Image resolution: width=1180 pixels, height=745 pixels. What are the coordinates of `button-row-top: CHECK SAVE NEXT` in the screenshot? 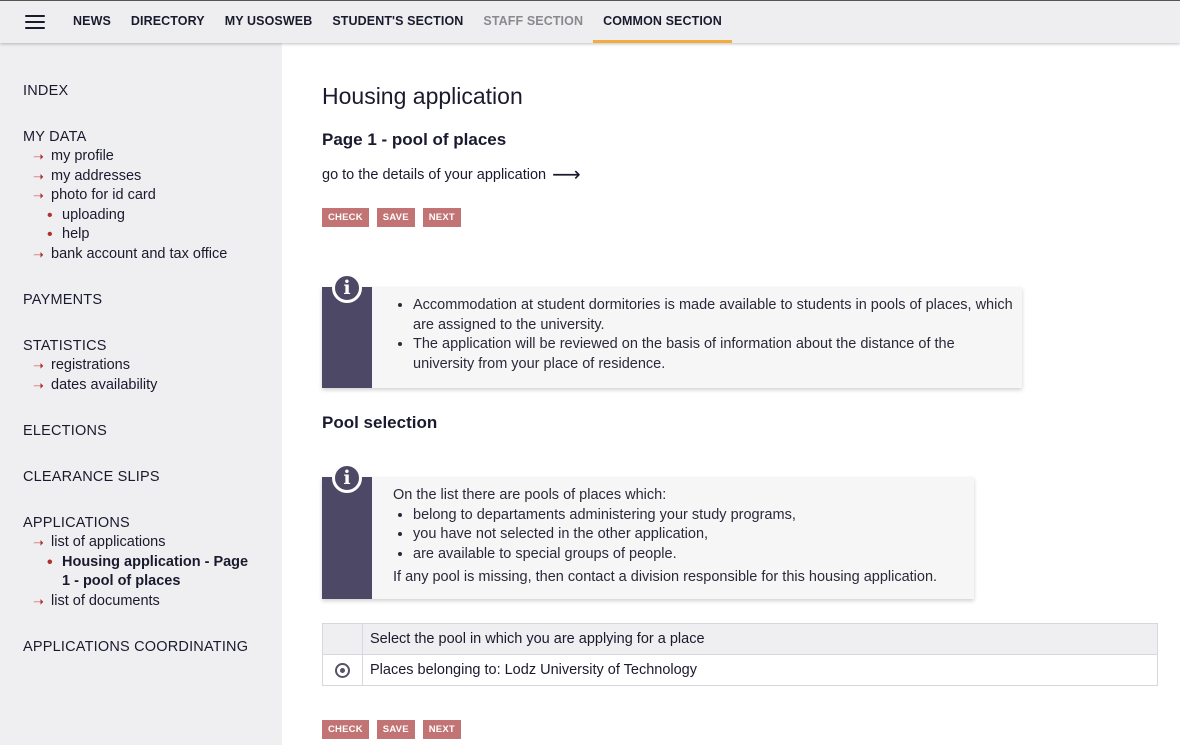 It's located at (395, 217).